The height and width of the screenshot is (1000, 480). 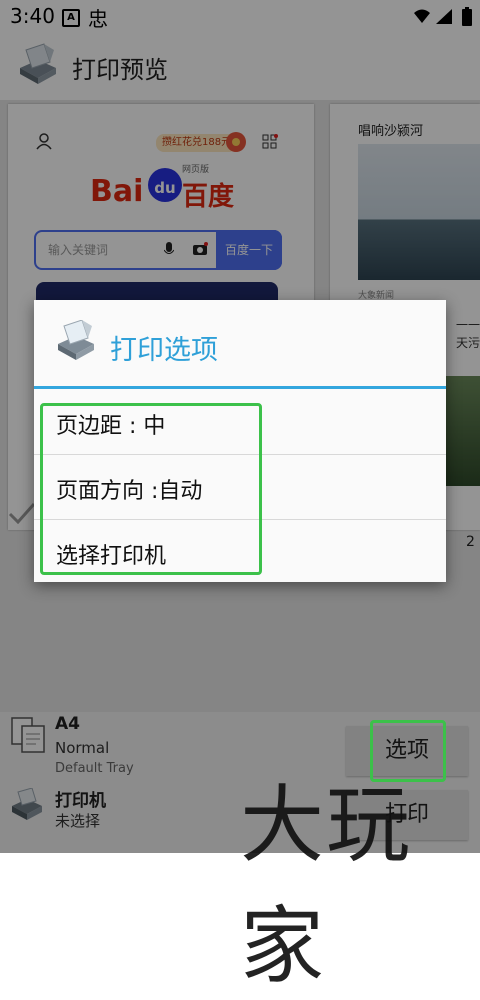 What do you see at coordinates (326, 885) in the screenshot?
I see `watermark-text: 大玩家` at bounding box center [326, 885].